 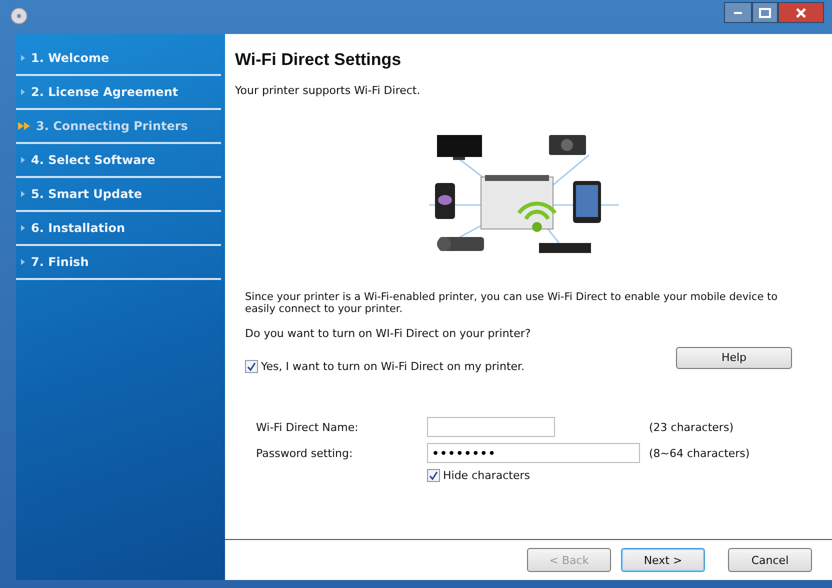 What do you see at coordinates (512, 303) in the screenshot?
I see `description-text: Since your printer is a Wi-Fi-enabled printer, you can use Wi-Fi Direct to enable your mobile device to easily connect to your printer.` at bounding box center [512, 303].